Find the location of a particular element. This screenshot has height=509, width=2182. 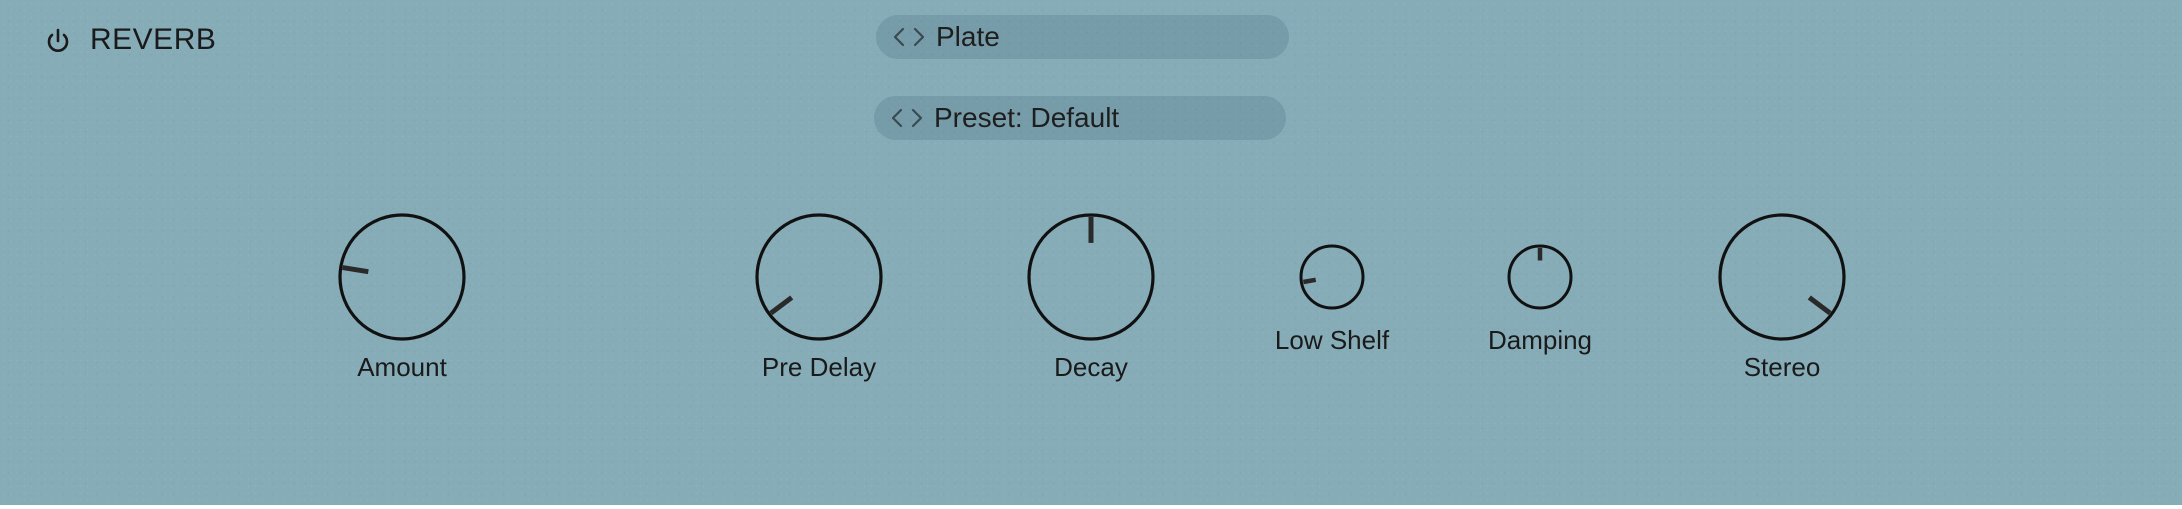

decay-label: Decay is located at coordinates (1091, 367).